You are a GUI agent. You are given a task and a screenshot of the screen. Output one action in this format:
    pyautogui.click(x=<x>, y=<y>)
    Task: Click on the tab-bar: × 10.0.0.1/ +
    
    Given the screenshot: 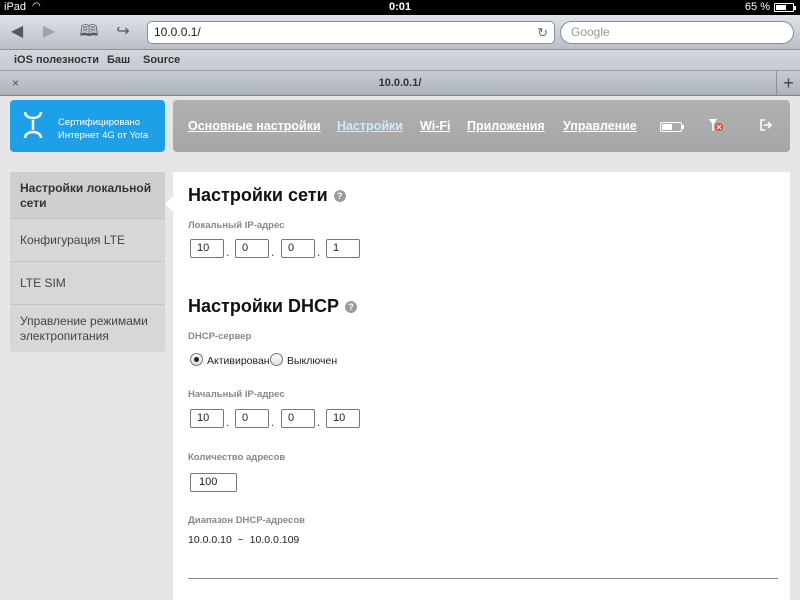 What is the action you would take?
    pyautogui.click(x=400, y=83)
    